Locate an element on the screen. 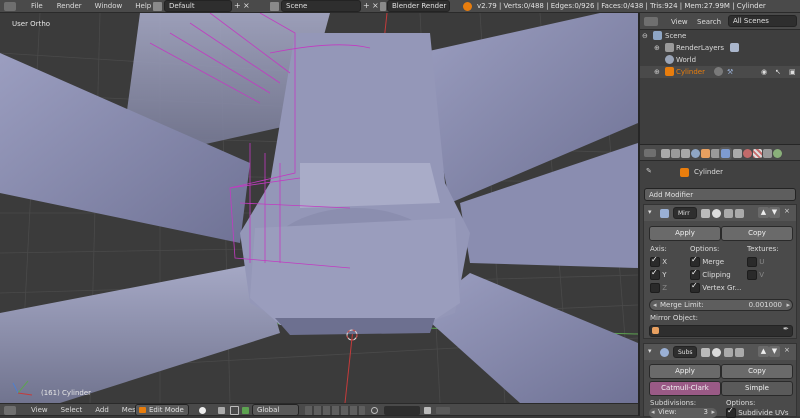 This screenshot has width=800, height=418. editor-type-icon is located at coordinates (10, 6).